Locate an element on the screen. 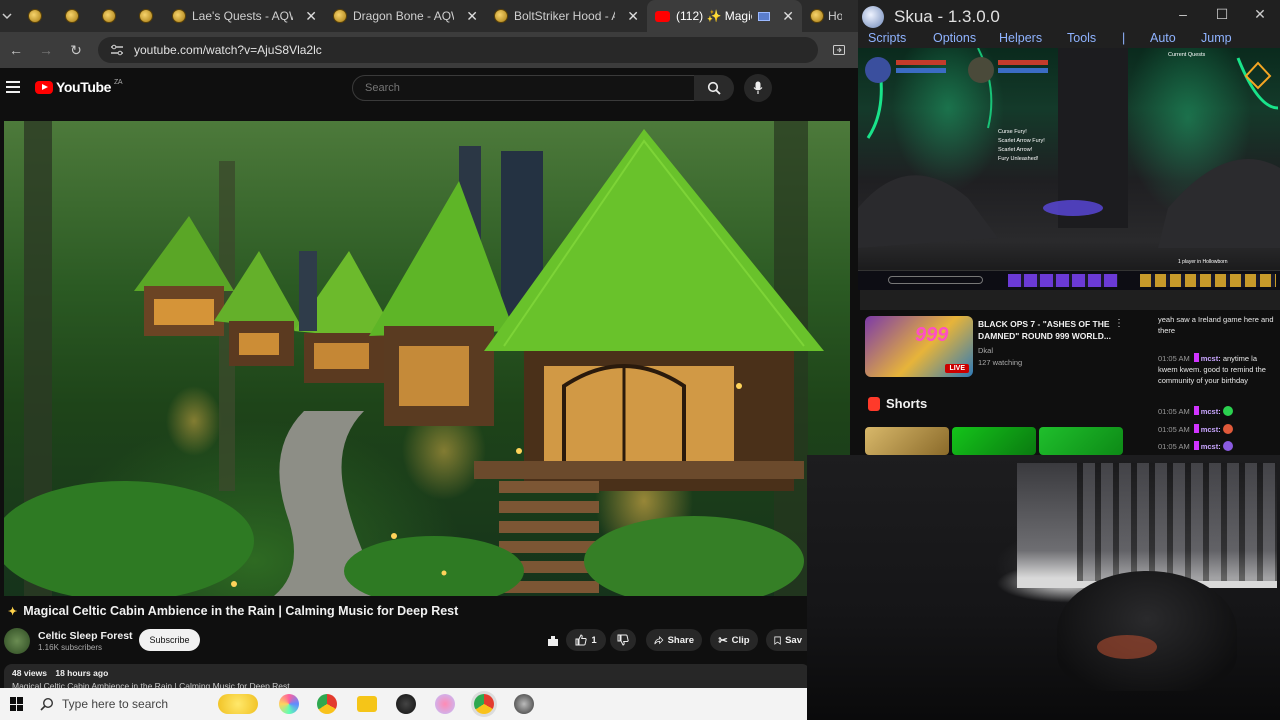 The height and width of the screenshot is (720, 1280). menu-jump: Jump is located at coordinates (1216, 38).